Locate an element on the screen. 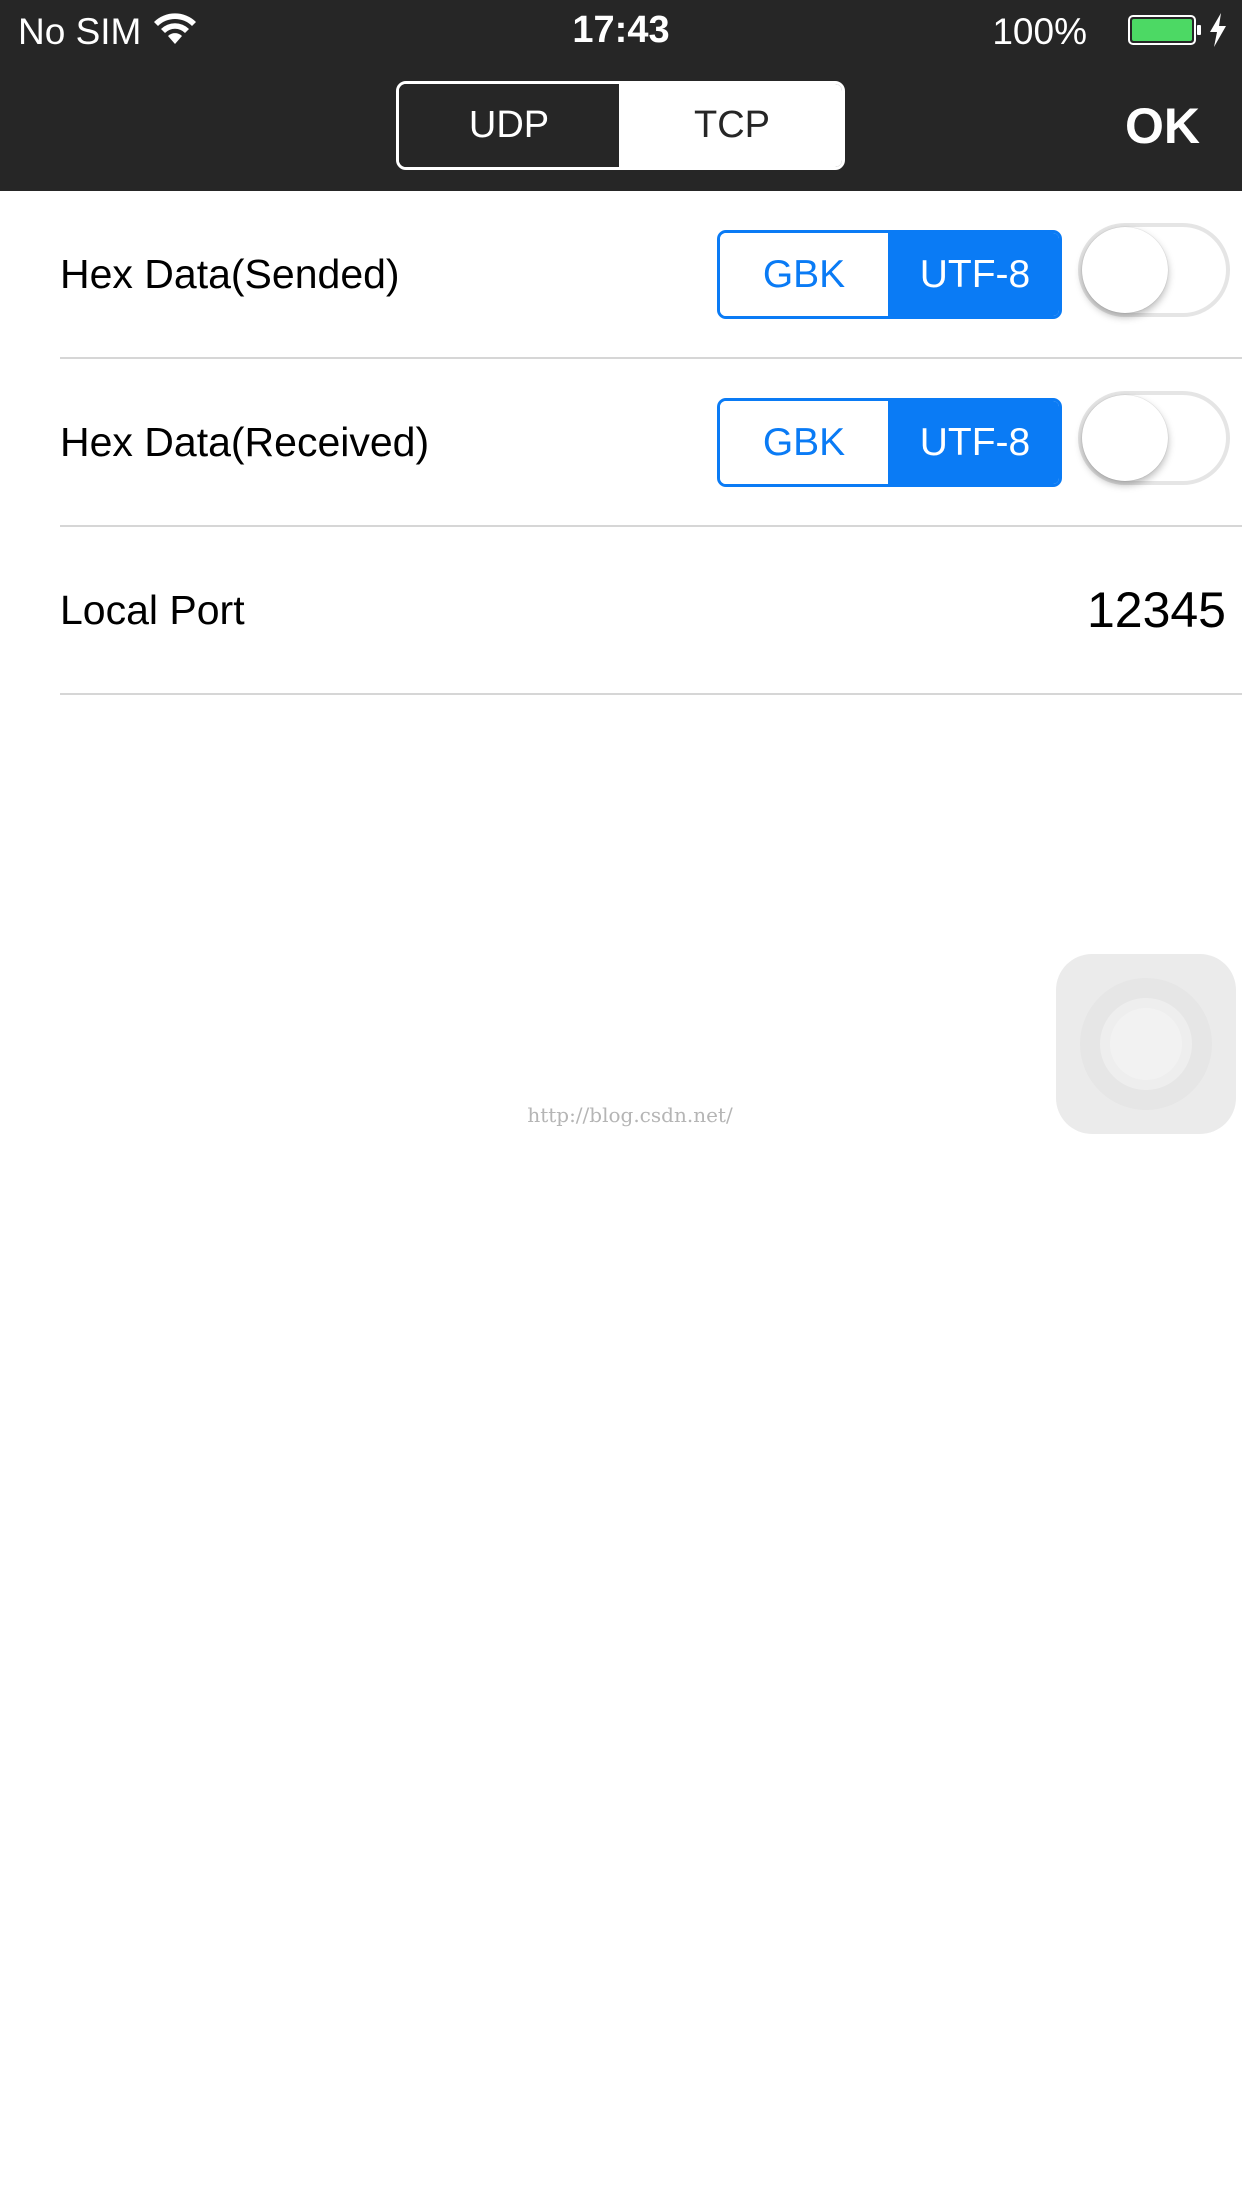  assistive-touch-button is located at coordinates (1146, 1044).